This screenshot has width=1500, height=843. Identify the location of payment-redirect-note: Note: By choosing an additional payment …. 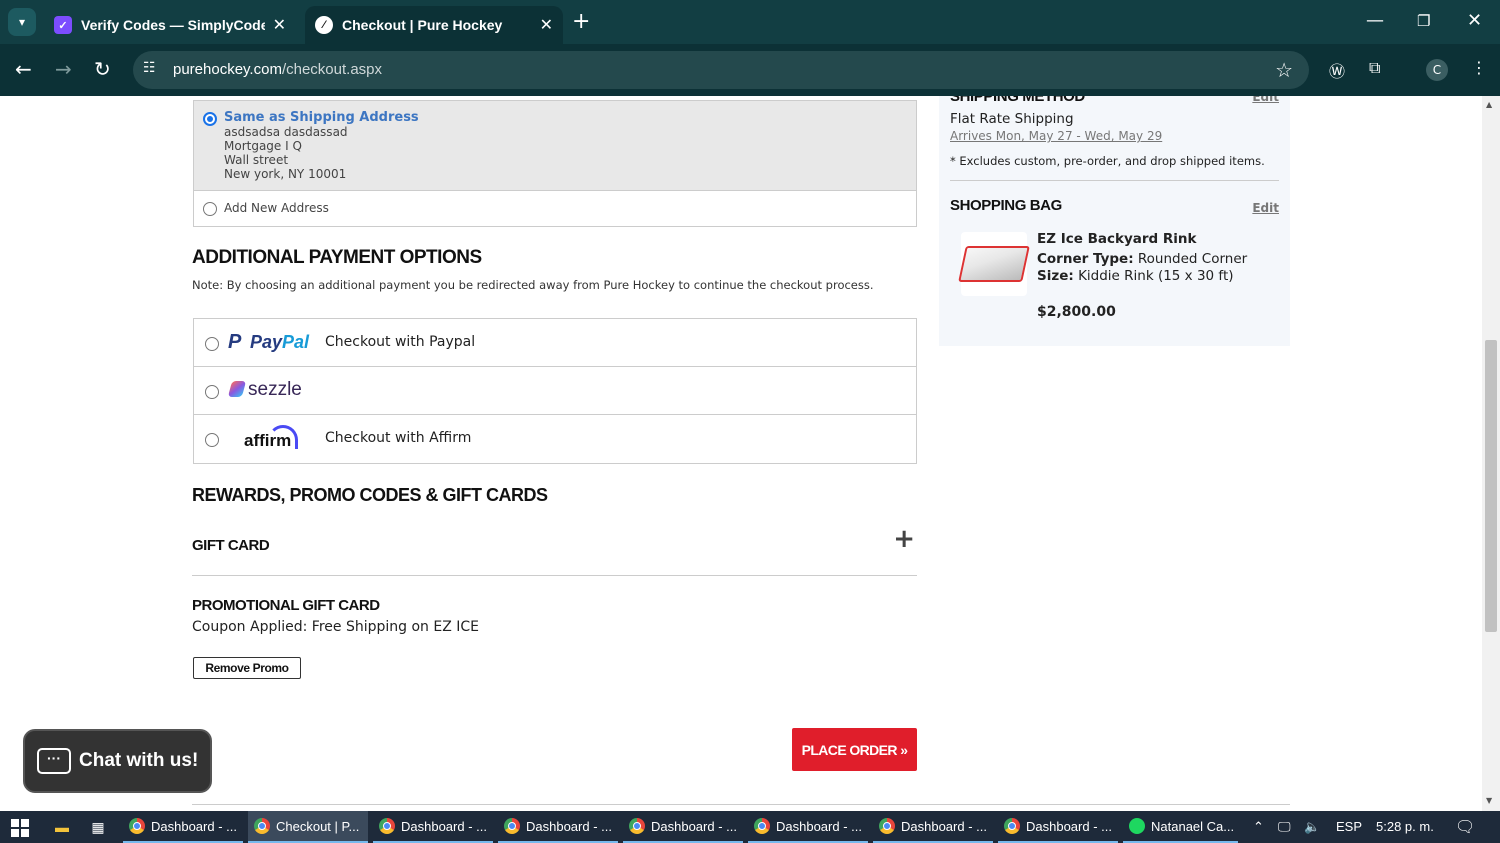
(533, 285).